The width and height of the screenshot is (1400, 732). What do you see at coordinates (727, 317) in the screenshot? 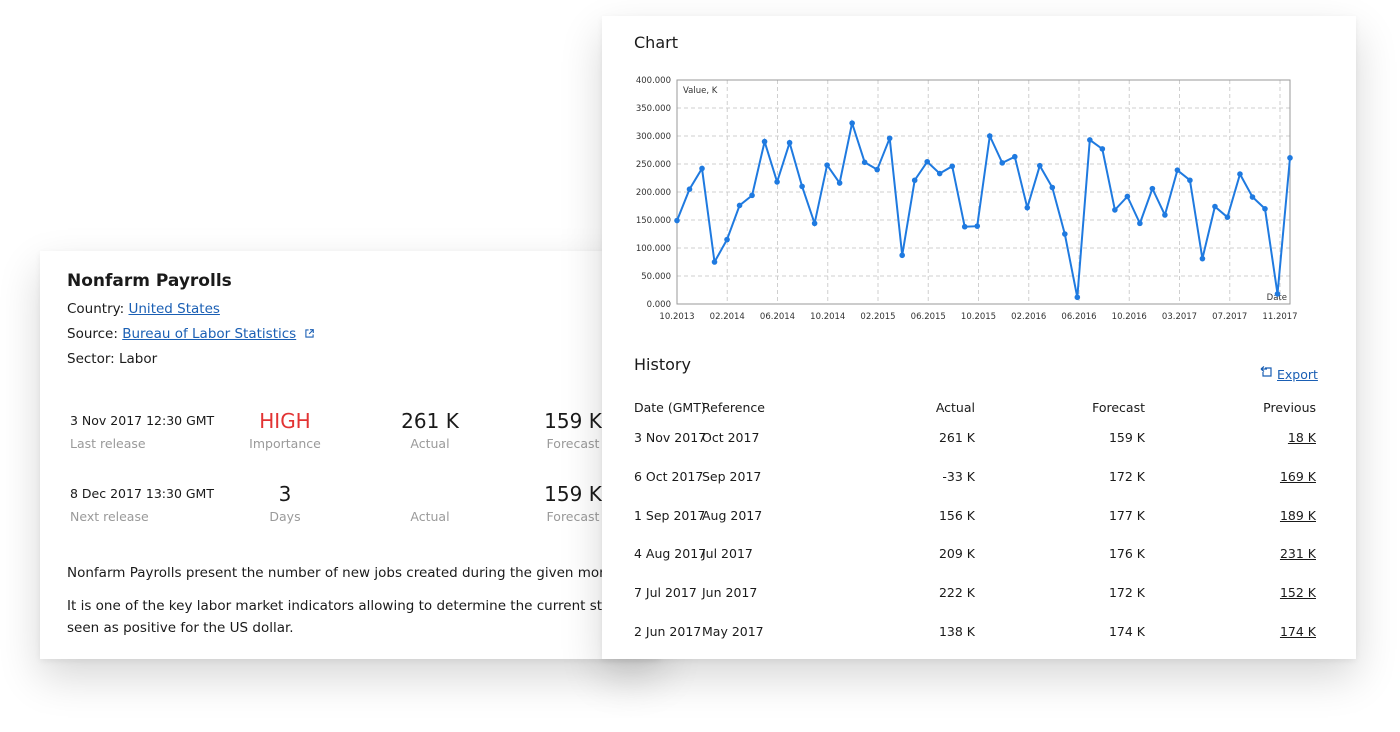
I see `x-tick-label: 02.2014` at bounding box center [727, 317].